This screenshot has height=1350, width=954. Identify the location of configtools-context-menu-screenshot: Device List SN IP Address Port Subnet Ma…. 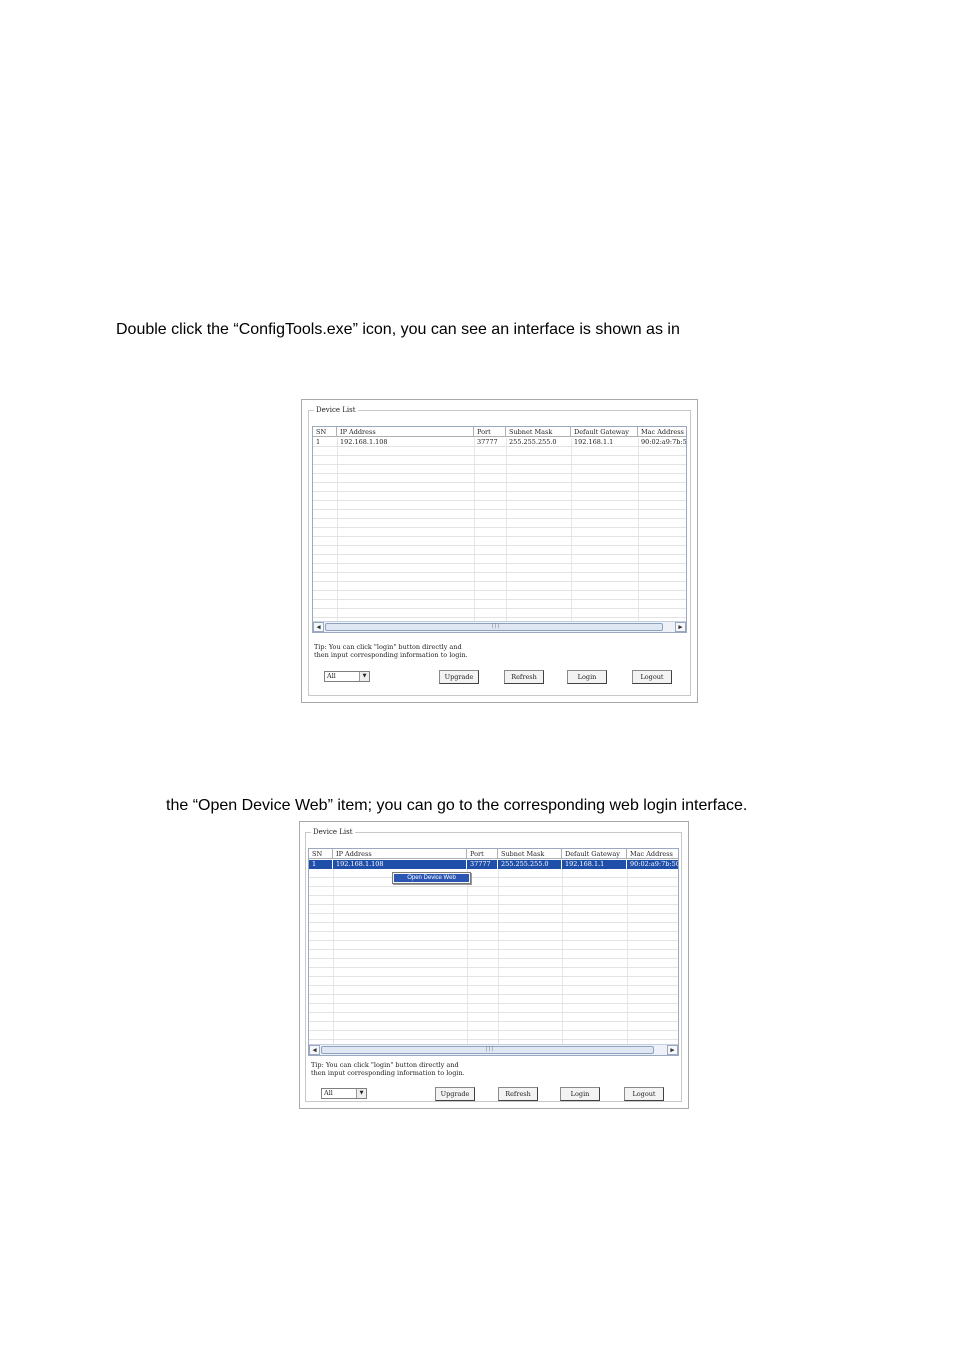
(494, 965).